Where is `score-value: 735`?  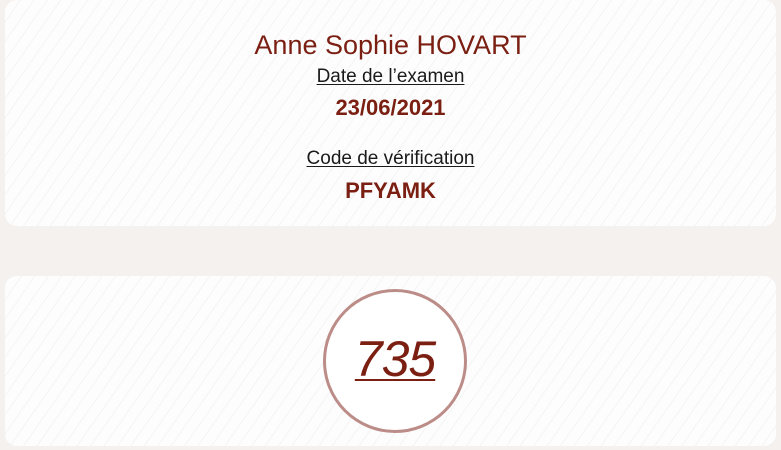
score-value: 735 is located at coordinates (395, 359).